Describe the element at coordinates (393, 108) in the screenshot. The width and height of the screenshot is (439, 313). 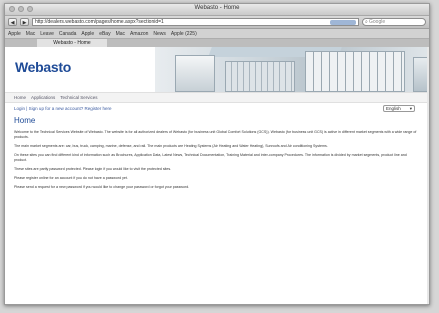
I see `language-value: English` at that location.